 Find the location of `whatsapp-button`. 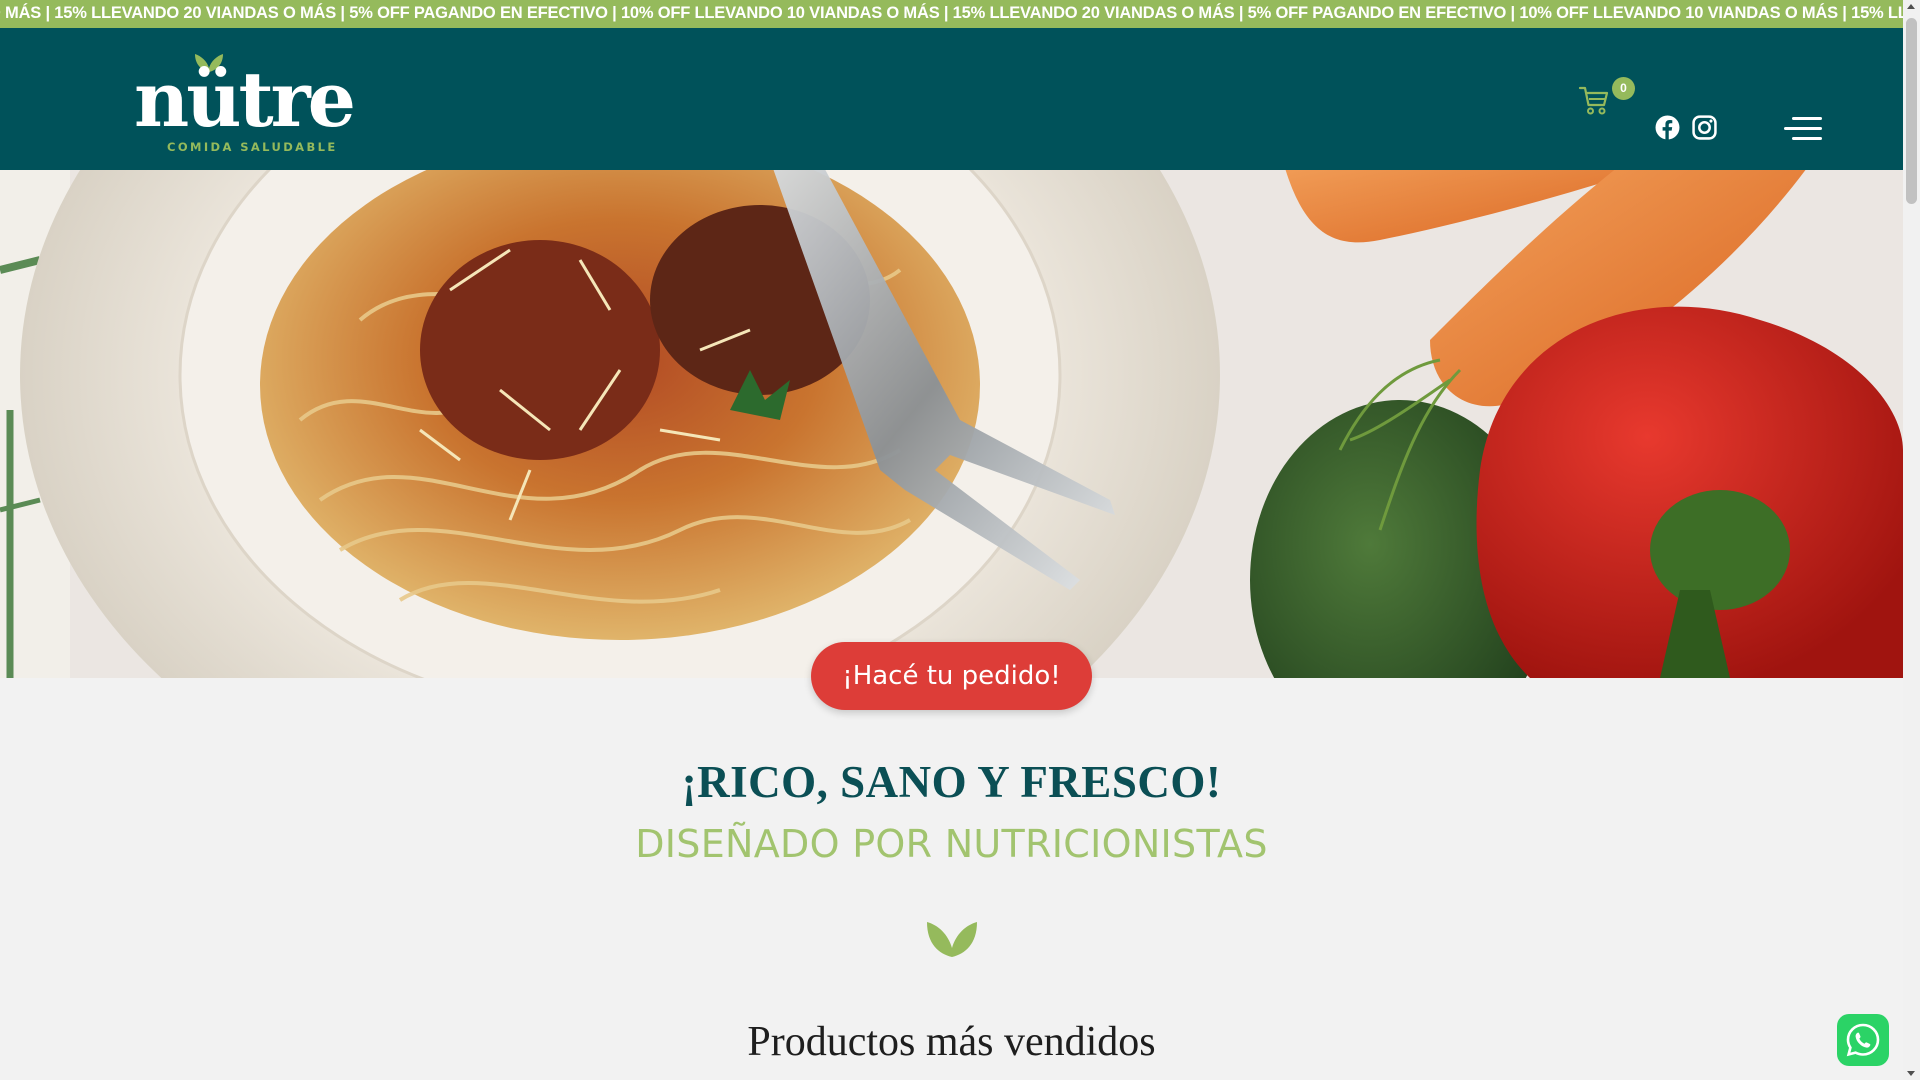

whatsapp-button is located at coordinates (1863, 1040).